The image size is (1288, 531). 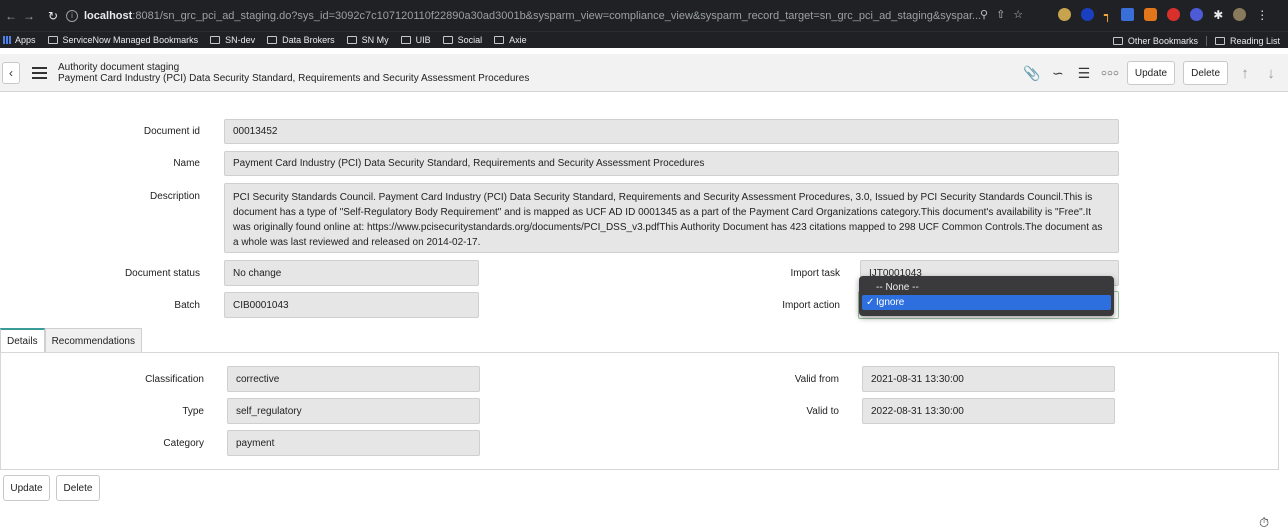 I want to click on checkmark-icon: ✓, so click(x=870, y=302).